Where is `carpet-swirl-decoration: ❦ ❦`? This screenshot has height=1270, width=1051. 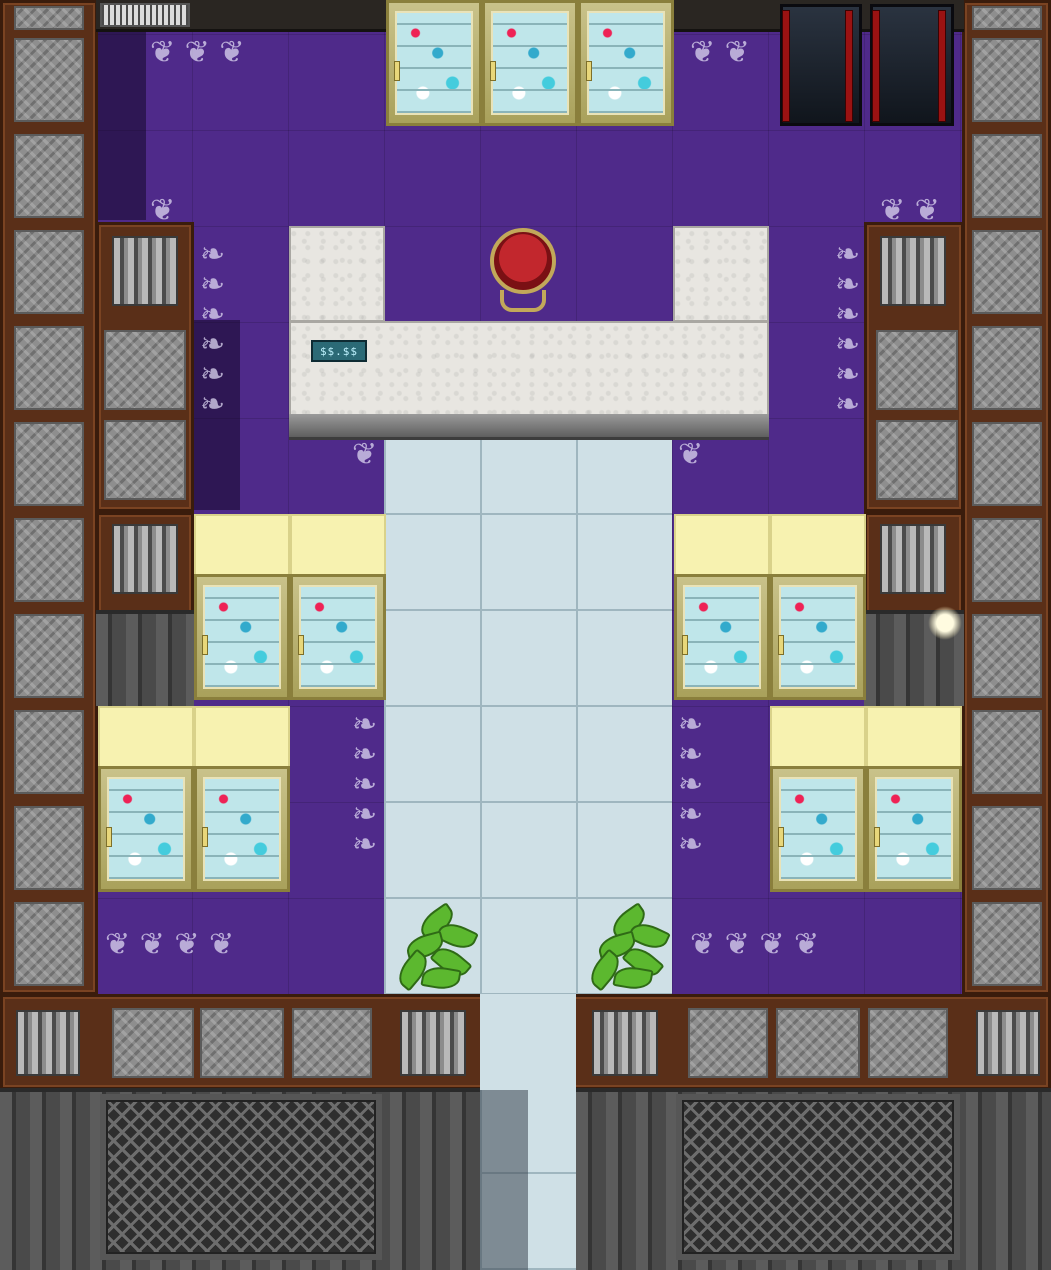 carpet-swirl-decoration: ❦ ❦ is located at coordinates (720, 52).